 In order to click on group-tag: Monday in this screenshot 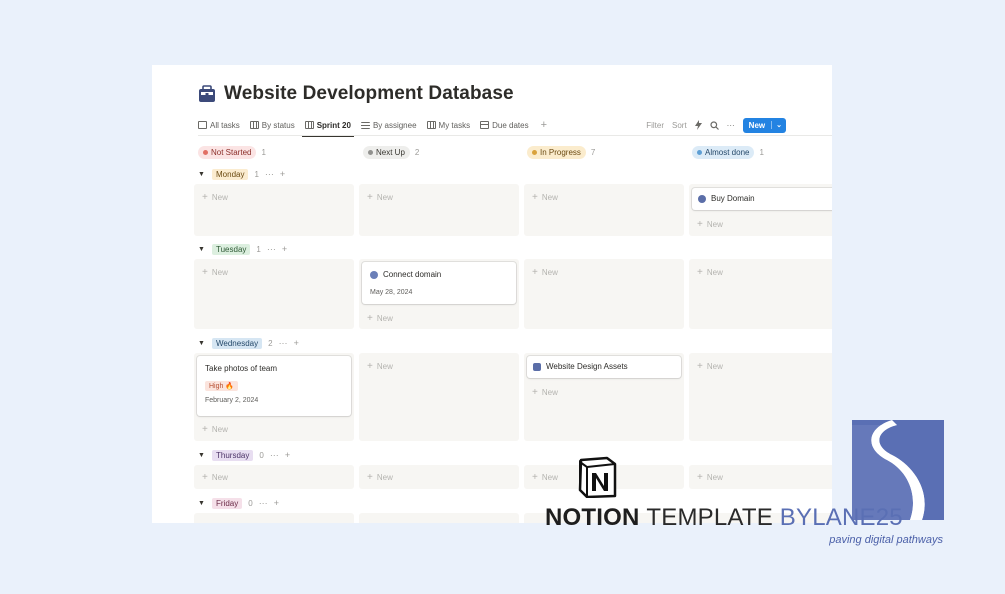, I will do `click(230, 174)`.